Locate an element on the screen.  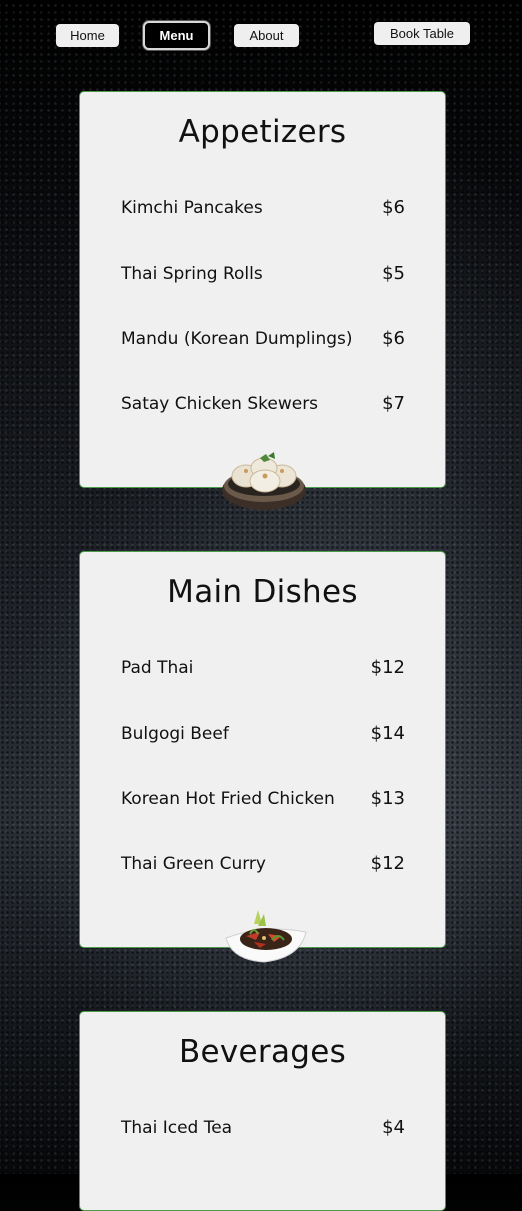
dumplings-plate-image is located at coordinates (264, 481).